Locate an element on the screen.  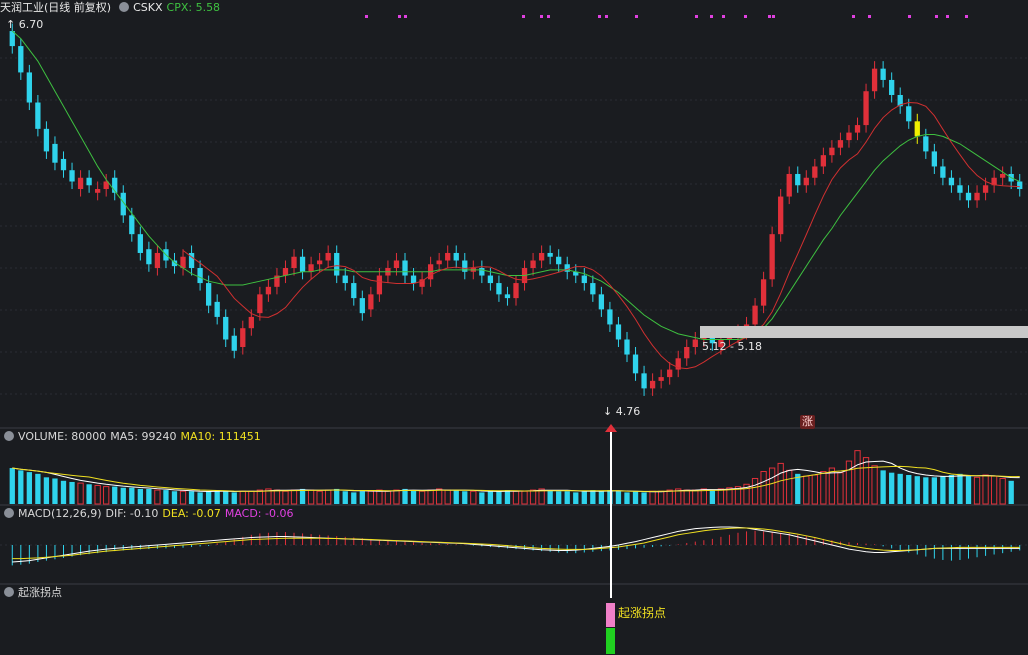
settings-dot-icon is located at coordinates (124, 7).